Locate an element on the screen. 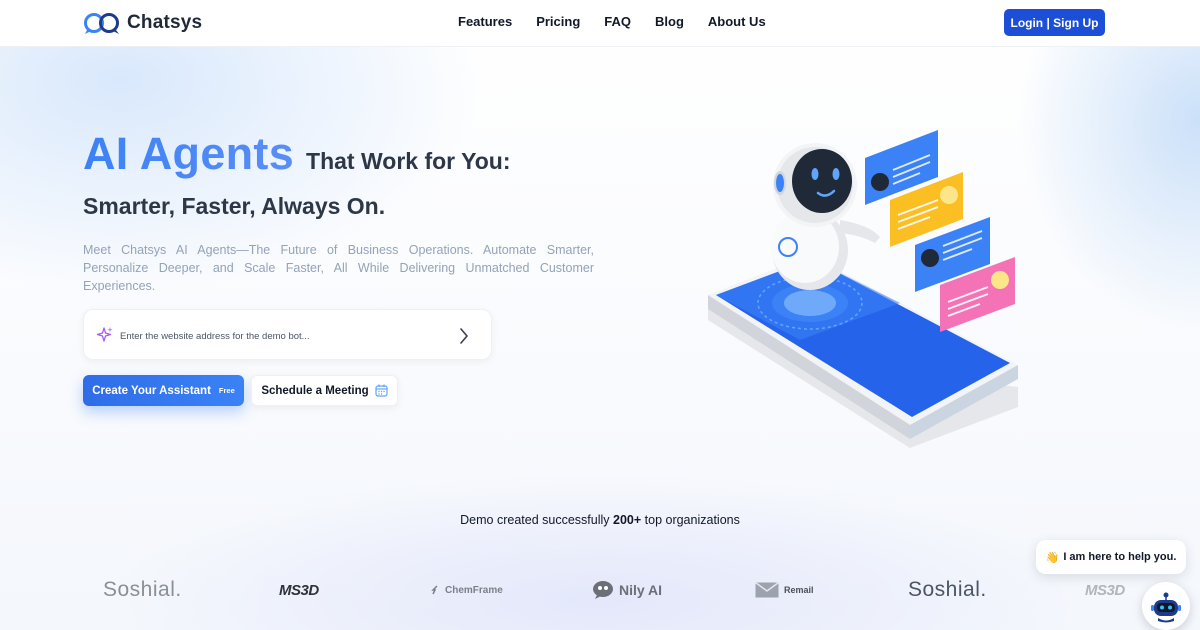  nav-faq: FAQ is located at coordinates (617, 21).